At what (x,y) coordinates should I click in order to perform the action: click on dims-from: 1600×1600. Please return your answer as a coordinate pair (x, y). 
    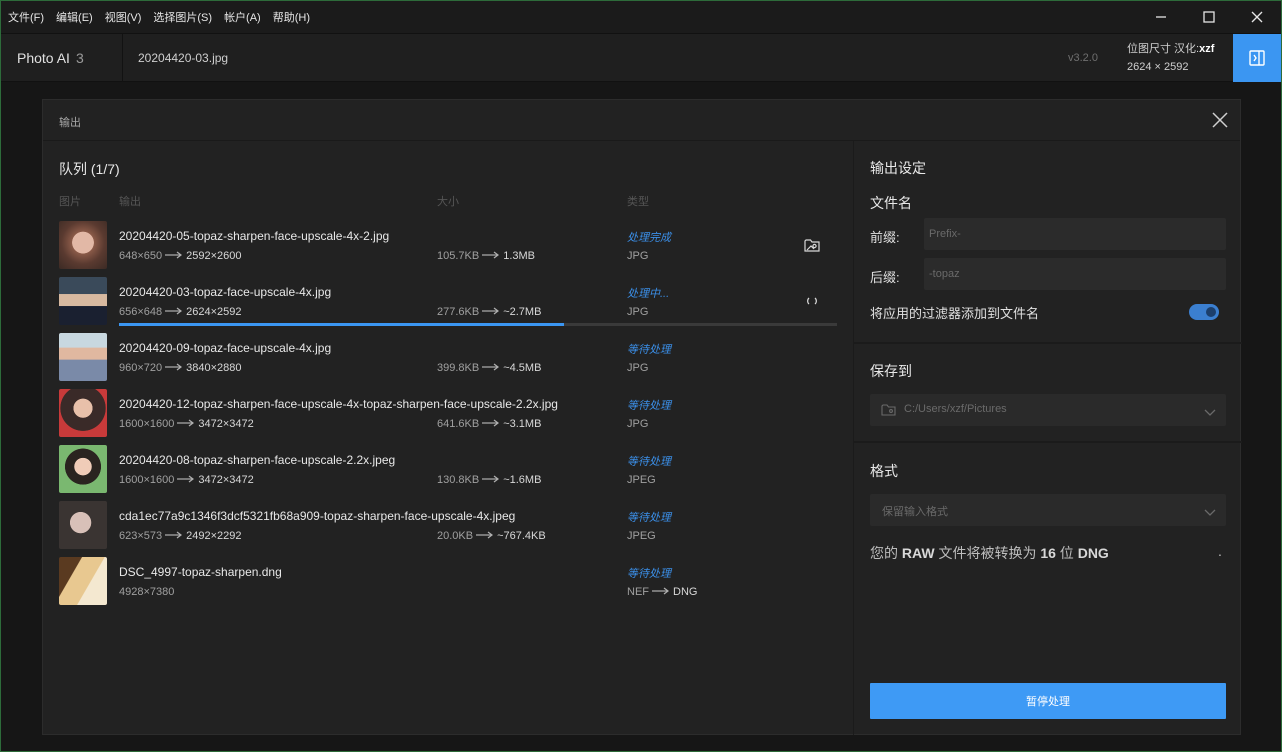
    Looking at the image, I should click on (147, 480).